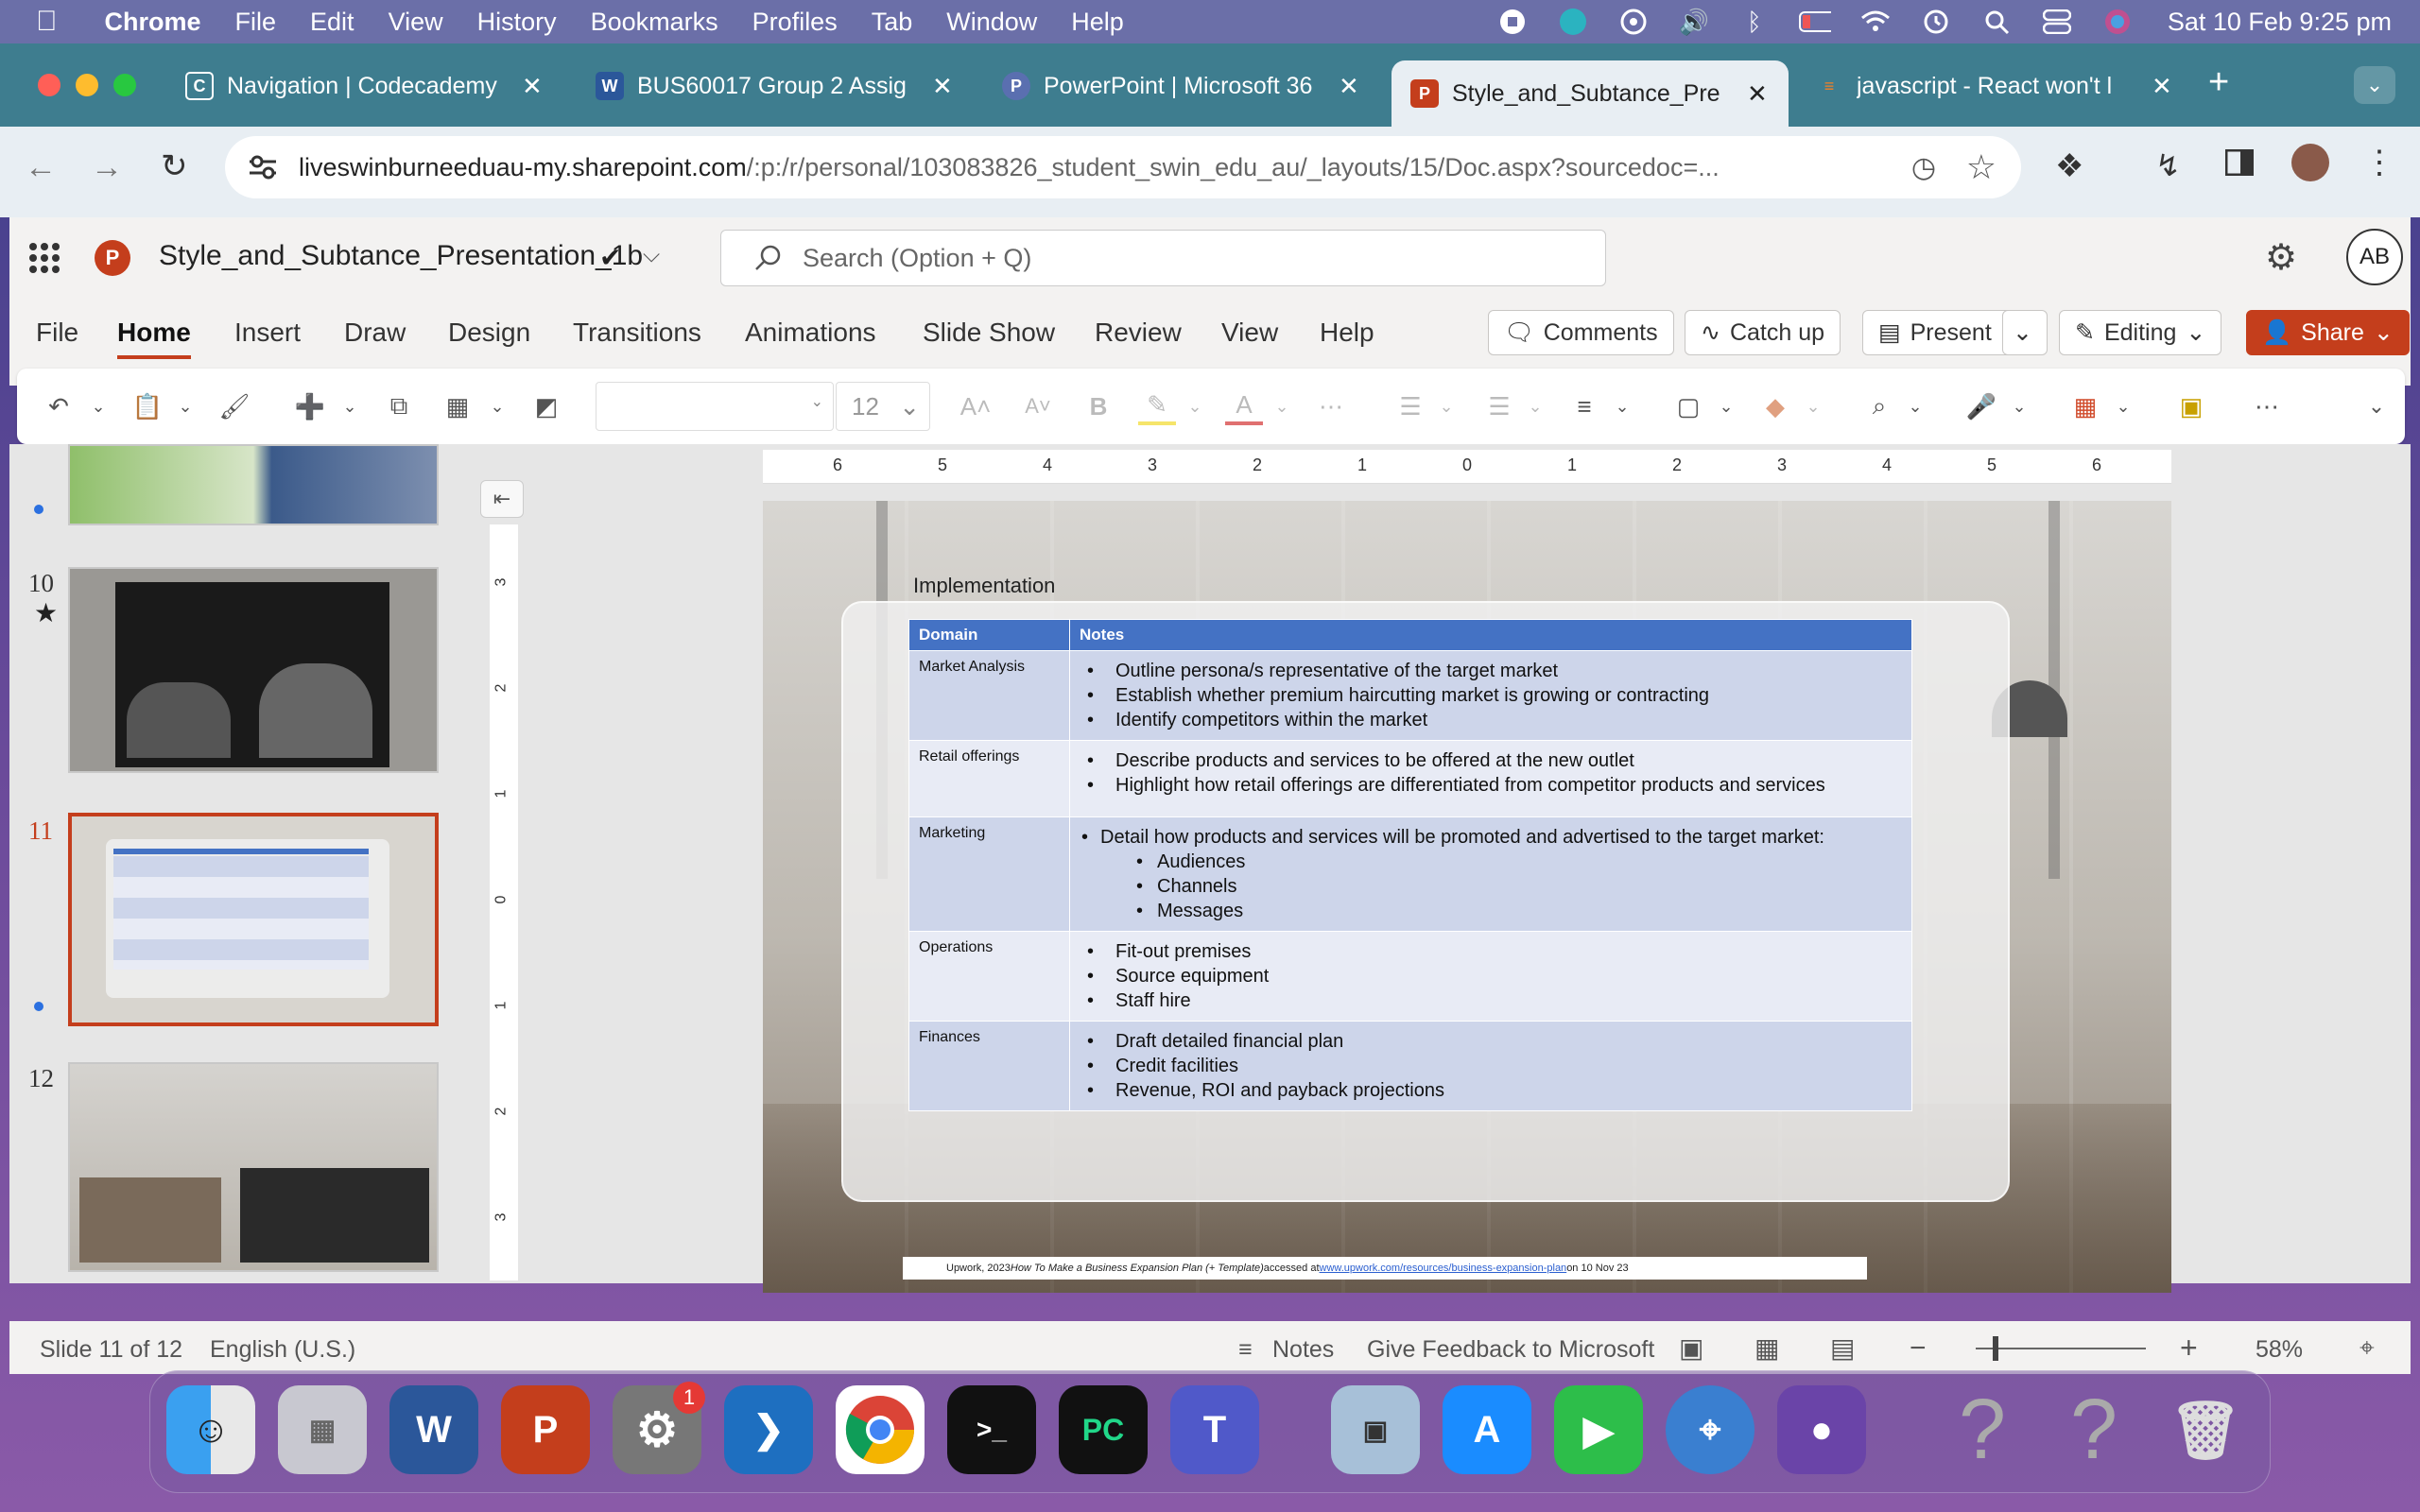 This screenshot has height=1512, width=2420. What do you see at coordinates (892, 22) in the screenshot?
I see `menu-tab: Tab` at bounding box center [892, 22].